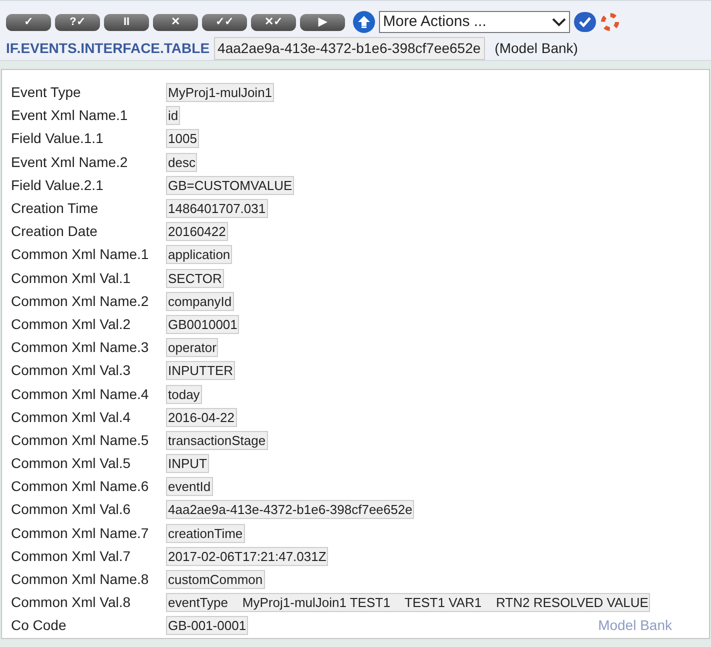 This screenshot has height=647, width=711. What do you see at coordinates (57, 185) in the screenshot?
I see `field-label: Field Value.2.1` at bounding box center [57, 185].